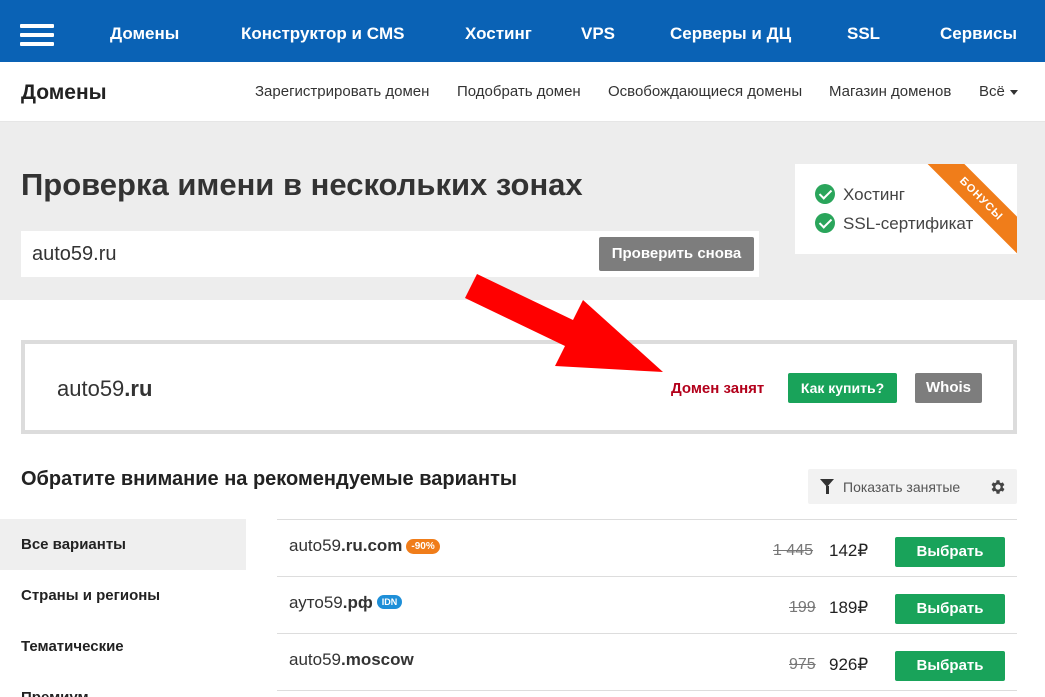 The width and height of the screenshot is (1045, 697). Describe the element at coordinates (123, 544) in the screenshot. I see `sidebar-item-all: Все варианты` at that location.